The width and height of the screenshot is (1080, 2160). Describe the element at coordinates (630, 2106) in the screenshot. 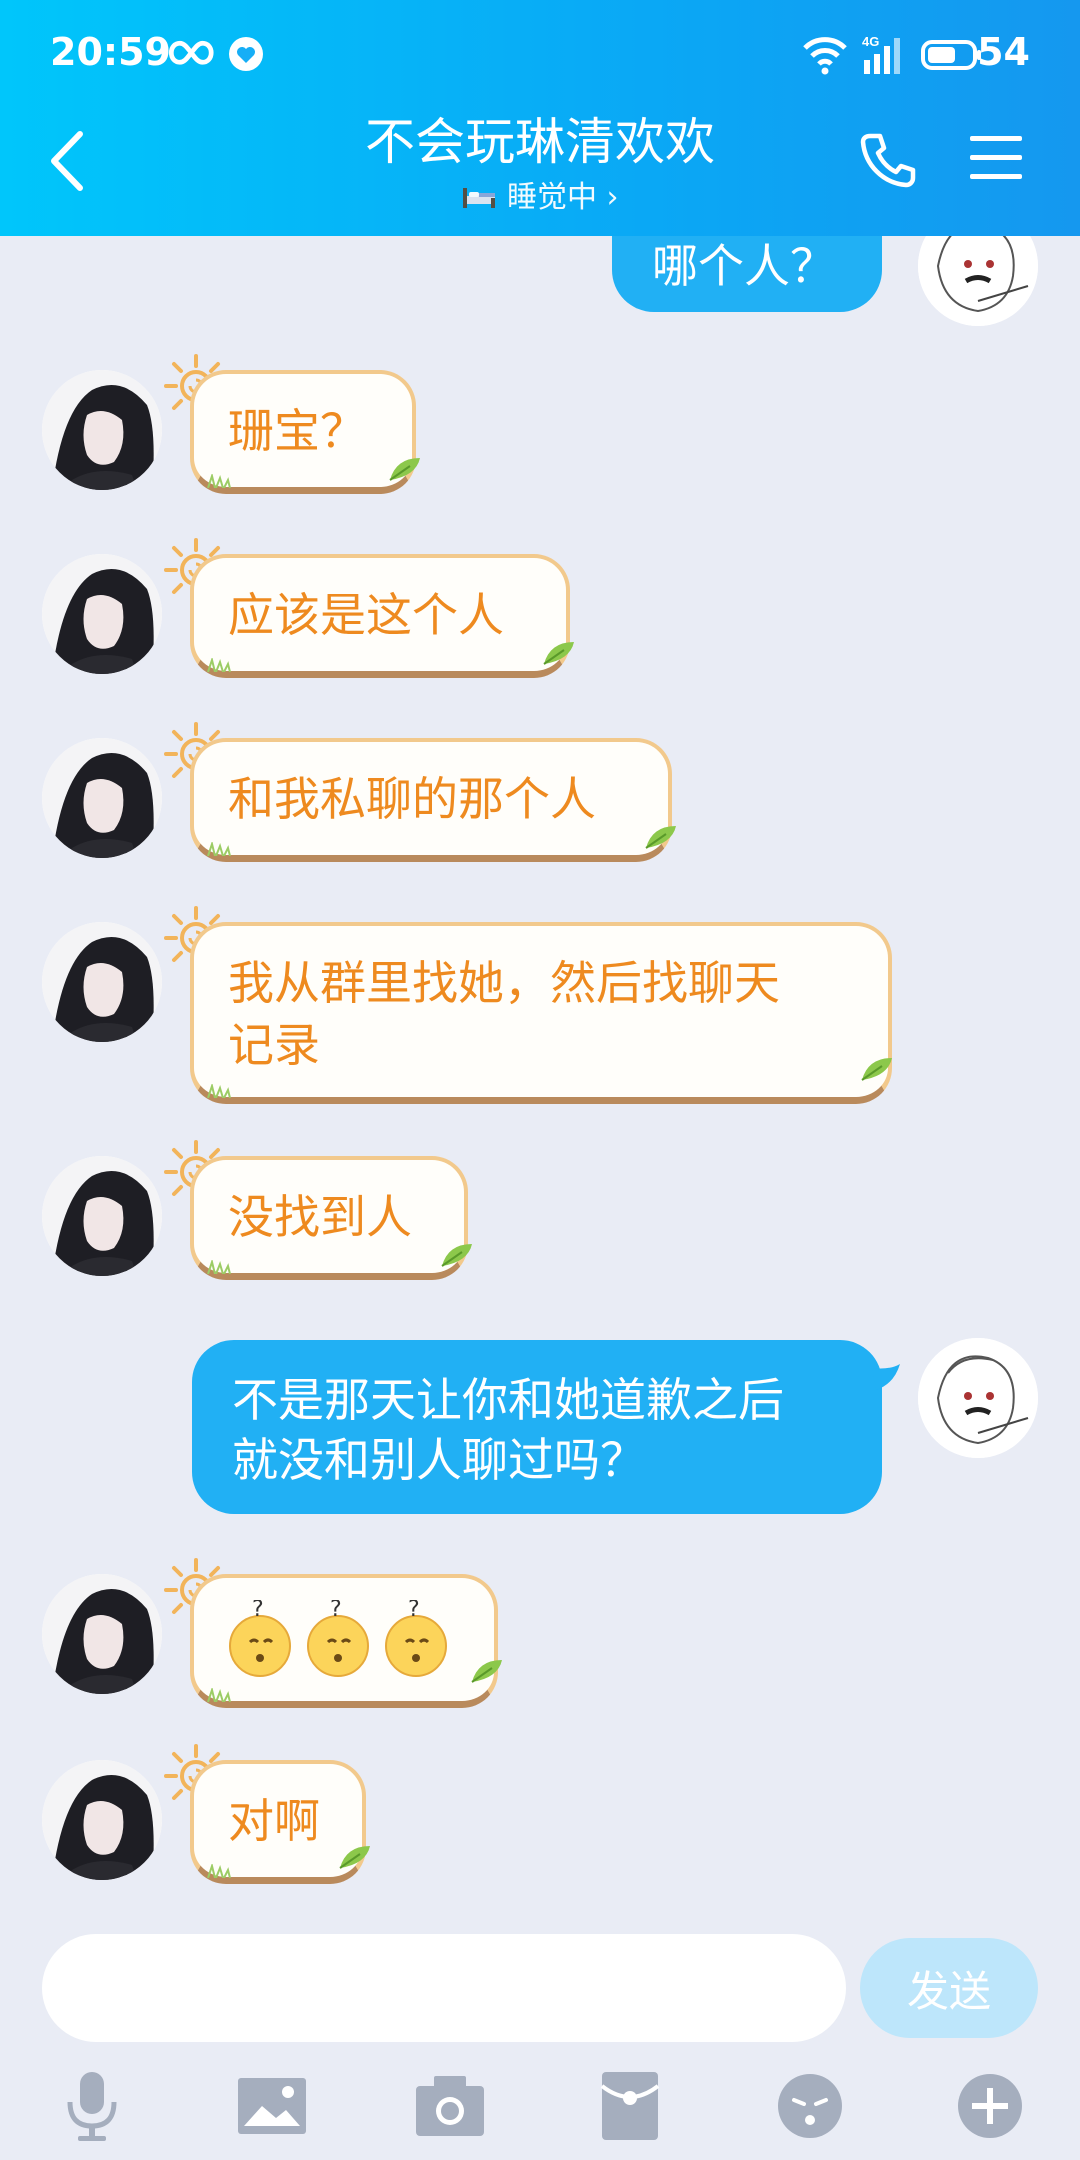

I see `red-packet-button` at that location.